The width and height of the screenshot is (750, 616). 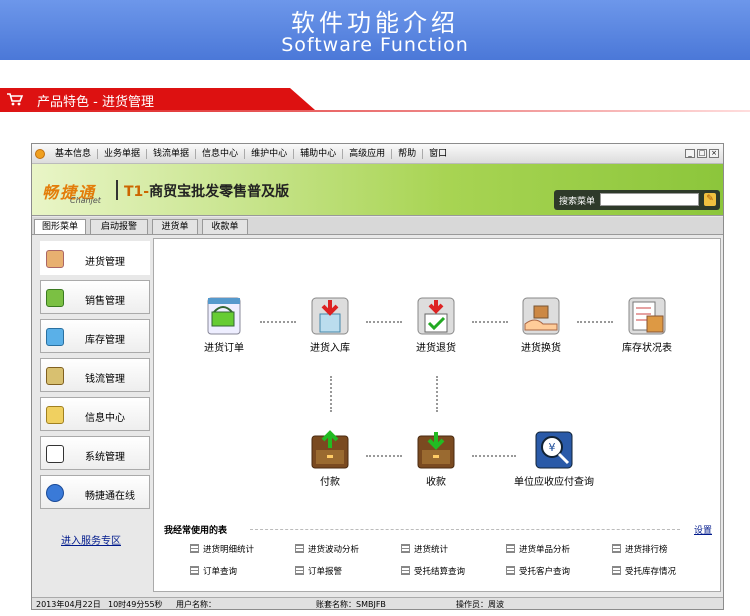 What do you see at coordinates (480, 604) in the screenshot?
I see `status-operator: 操作员：周波` at bounding box center [480, 604].